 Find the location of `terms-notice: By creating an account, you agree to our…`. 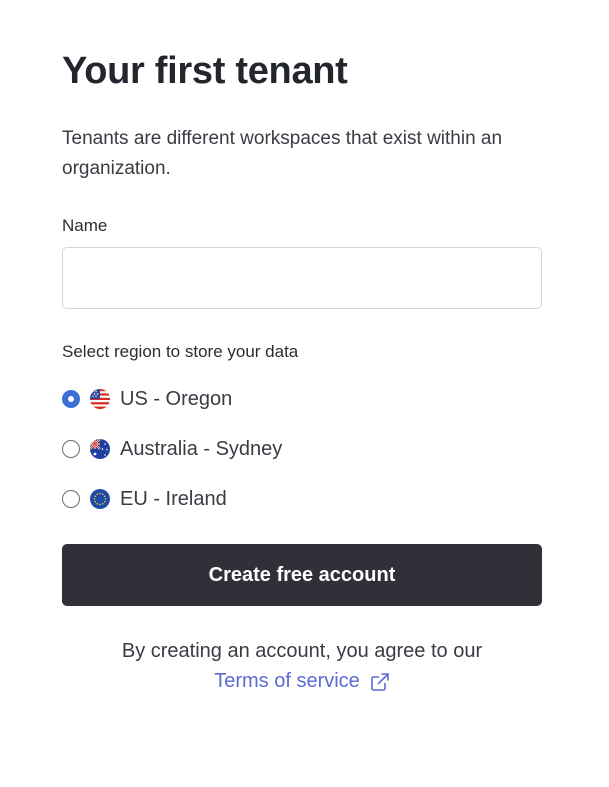

terms-notice: By creating an account, you agree to our… is located at coordinates (302, 666).